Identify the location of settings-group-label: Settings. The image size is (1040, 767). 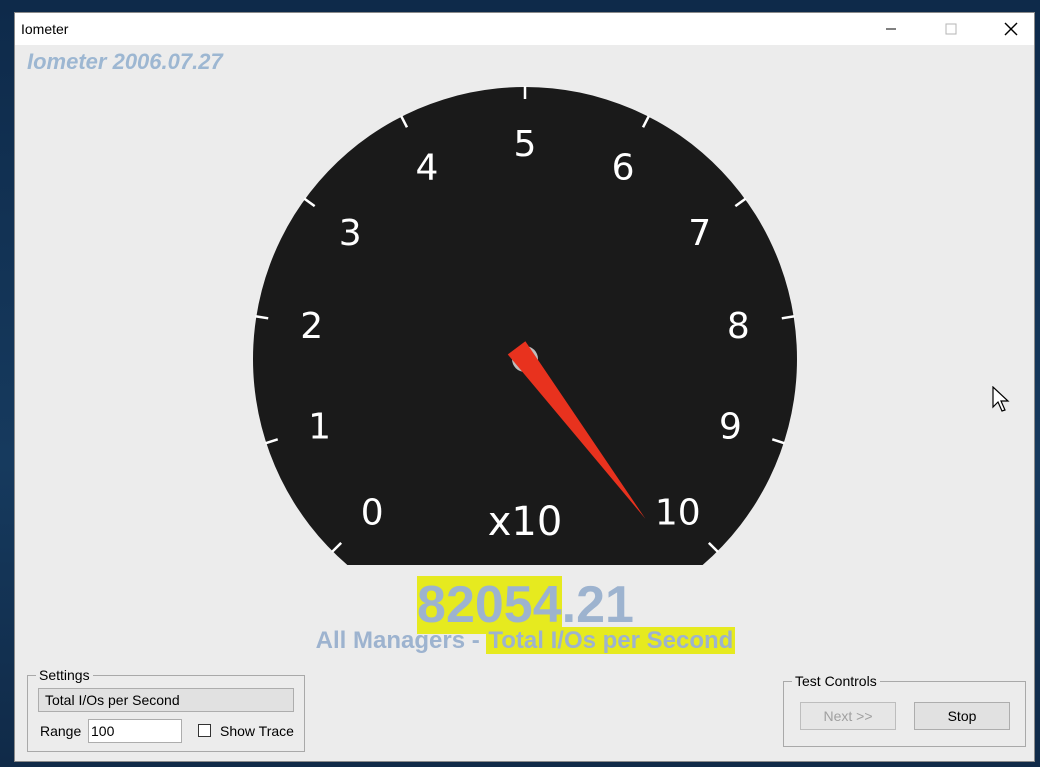
(64, 675).